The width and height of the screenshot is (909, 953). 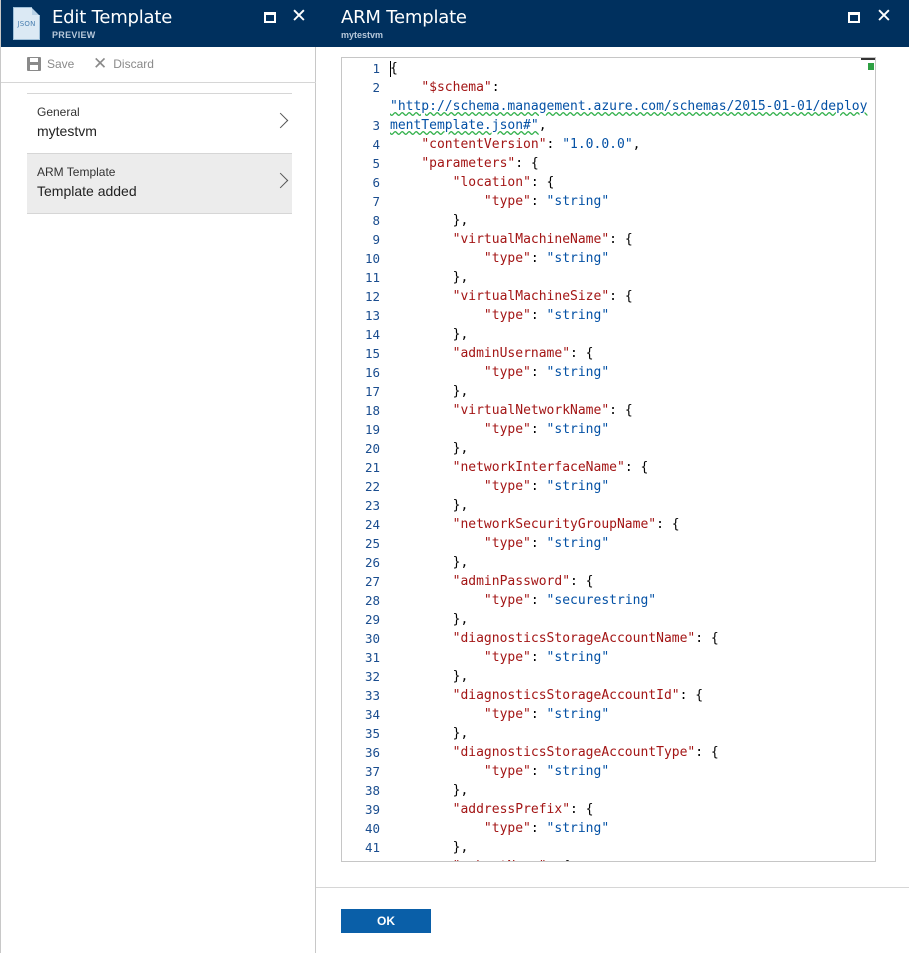 I want to click on code-line: "networkSecurityGroupName": {, so click(x=535, y=524).